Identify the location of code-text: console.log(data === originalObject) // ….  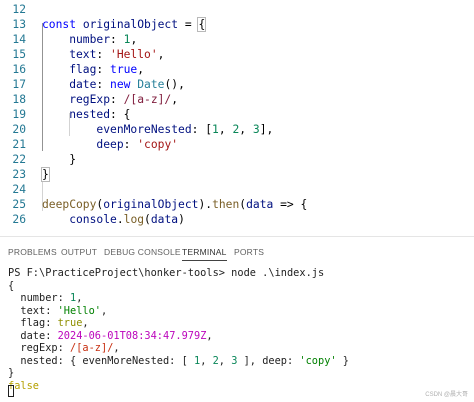
(208, 227).